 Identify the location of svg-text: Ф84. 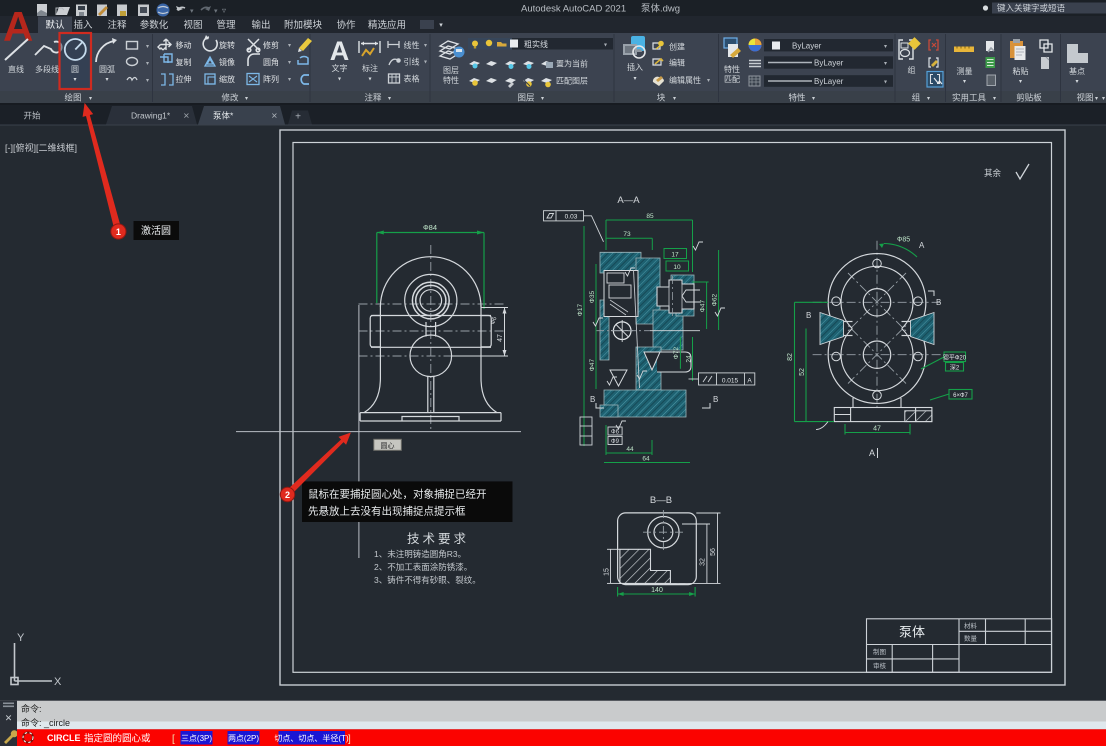
(430, 227).